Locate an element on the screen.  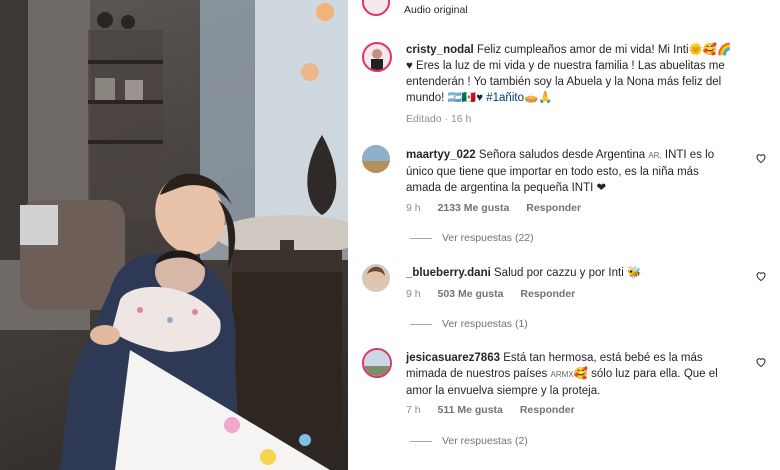
post-username: cristy_nodal is located at coordinates (440, 50).